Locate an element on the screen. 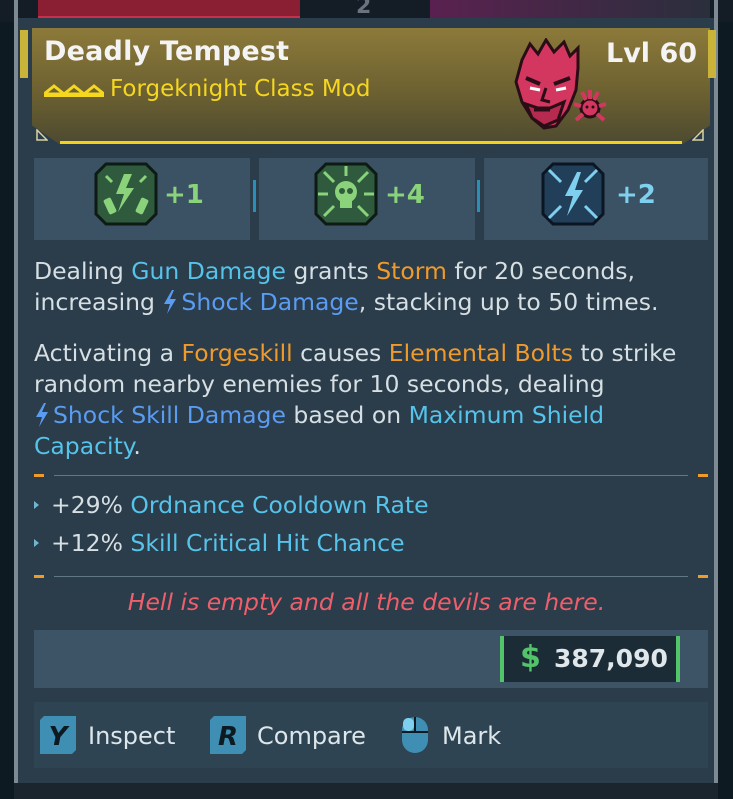  inspect-button: Inspect is located at coordinates (131, 736).